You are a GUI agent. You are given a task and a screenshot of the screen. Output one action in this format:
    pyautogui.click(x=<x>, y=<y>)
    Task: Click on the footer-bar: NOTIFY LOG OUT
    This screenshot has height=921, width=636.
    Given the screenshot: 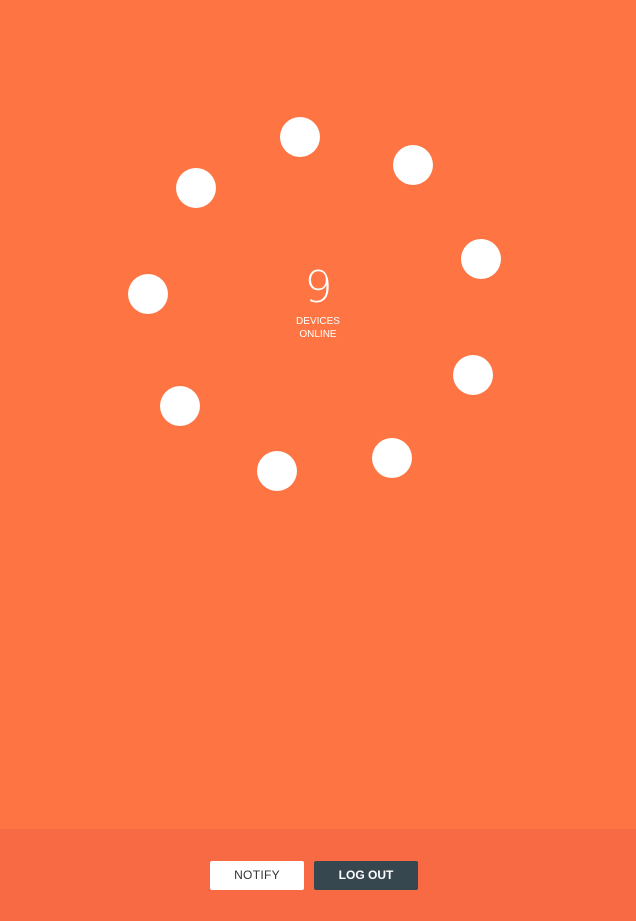 What is the action you would take?
    pyautogui.click(x=318, y=875)
    